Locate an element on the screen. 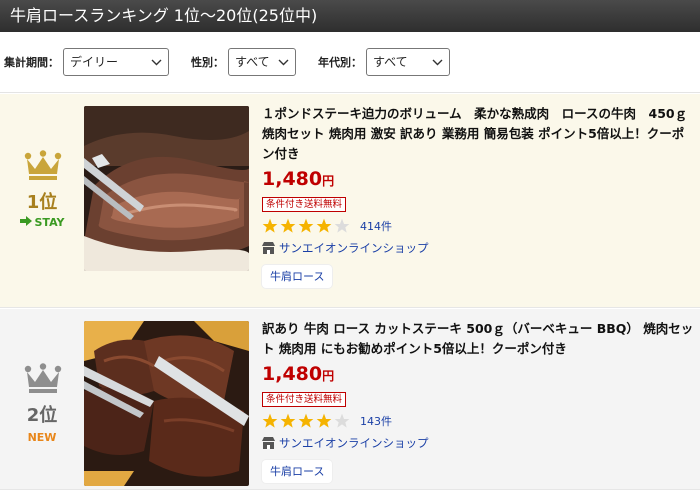  arrow-right-icon is located at coordinates (25, 222).